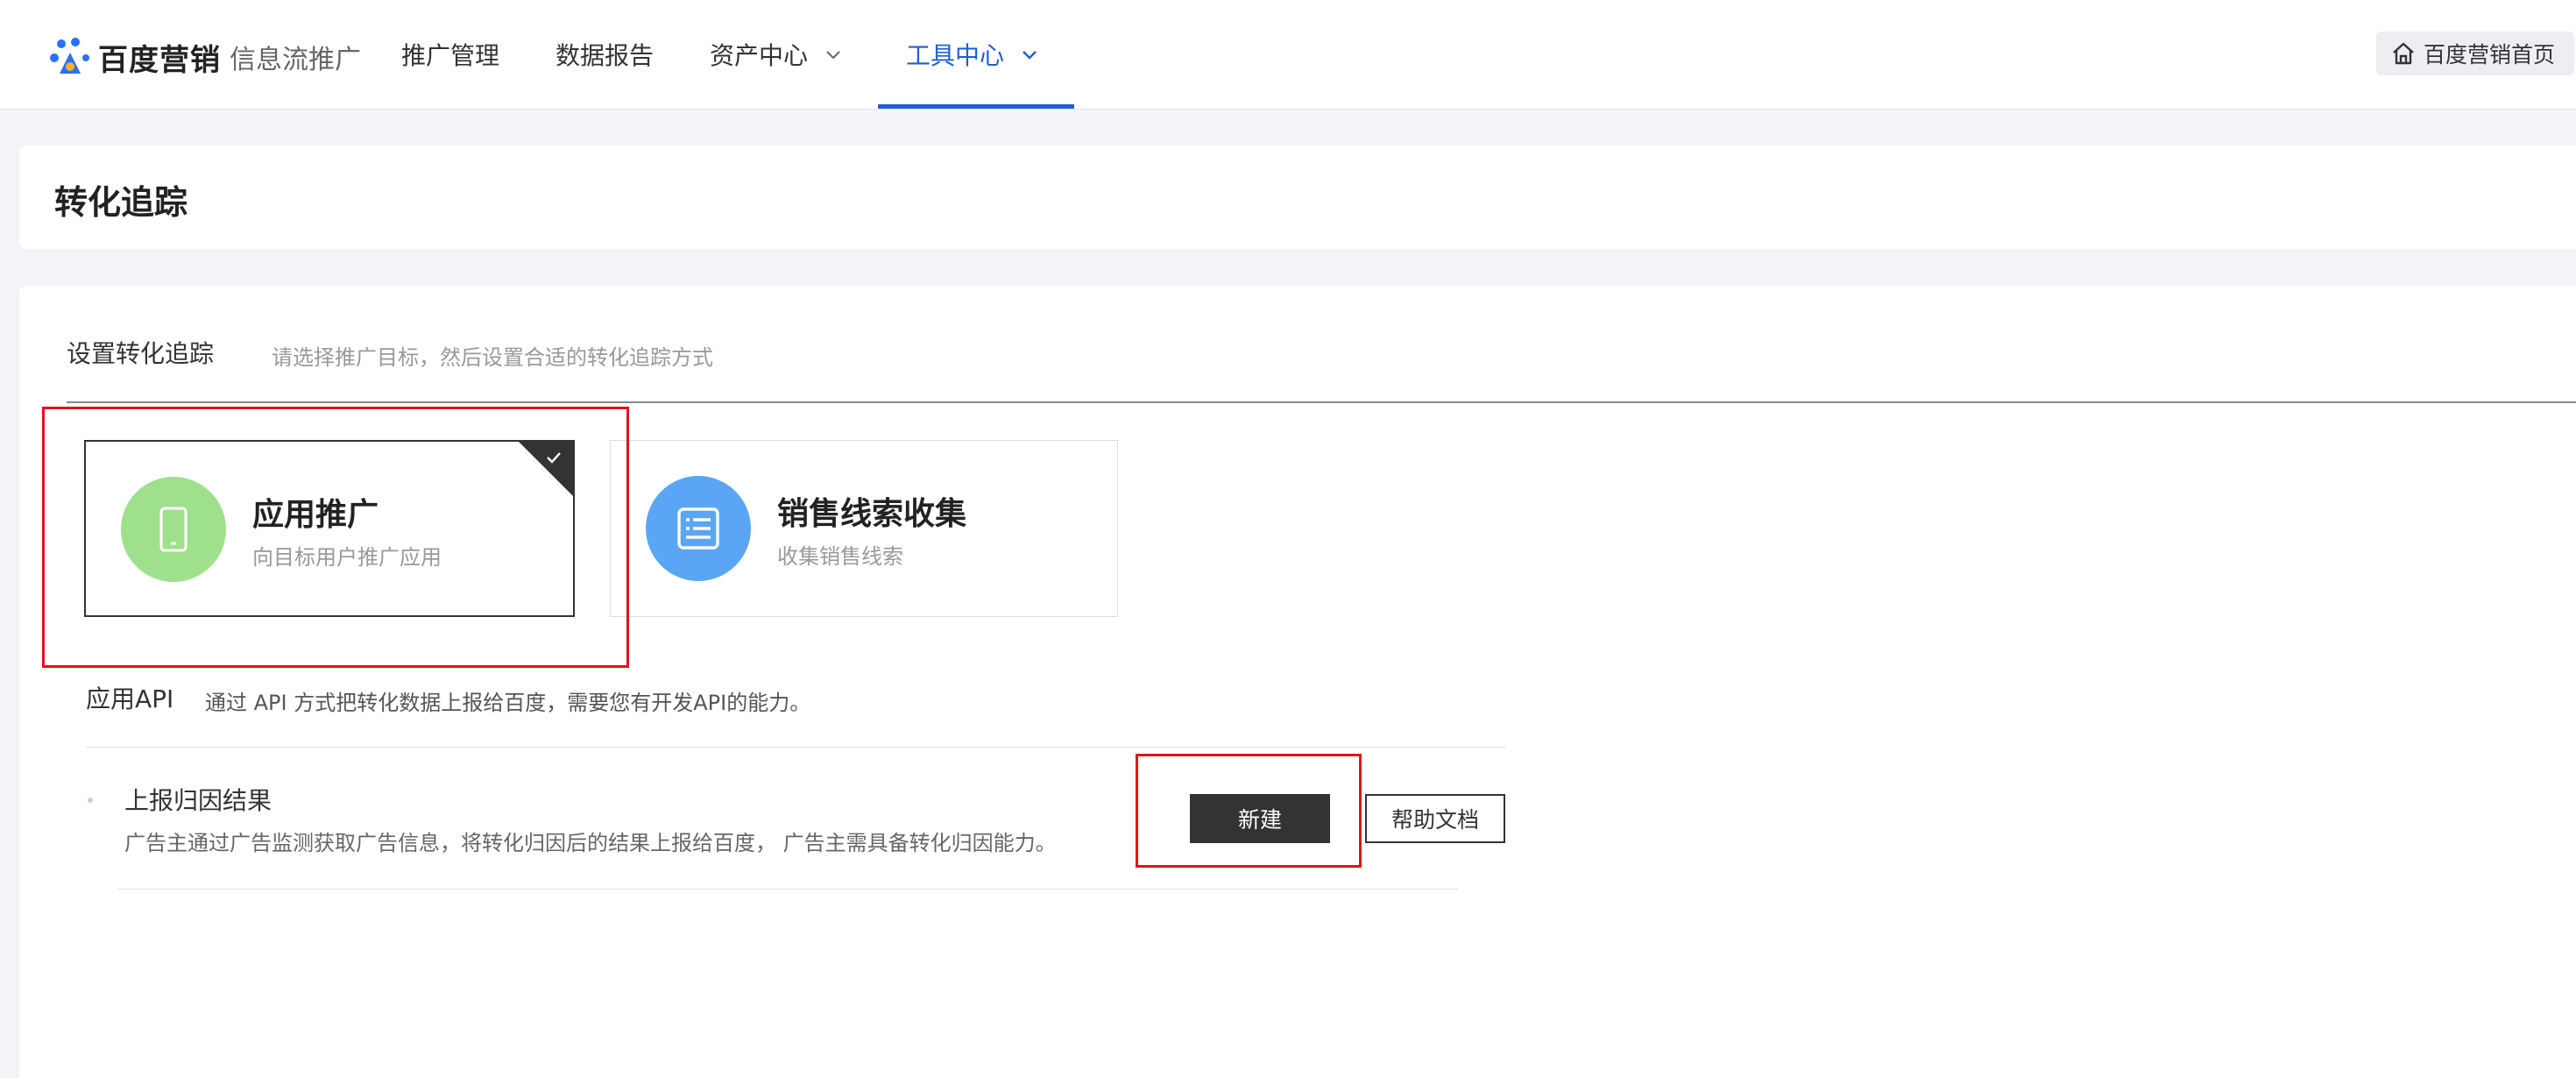  Describe the element at coordinates (759, 55) in the screenshot. I see `nav-label: 资产中心` at that location.